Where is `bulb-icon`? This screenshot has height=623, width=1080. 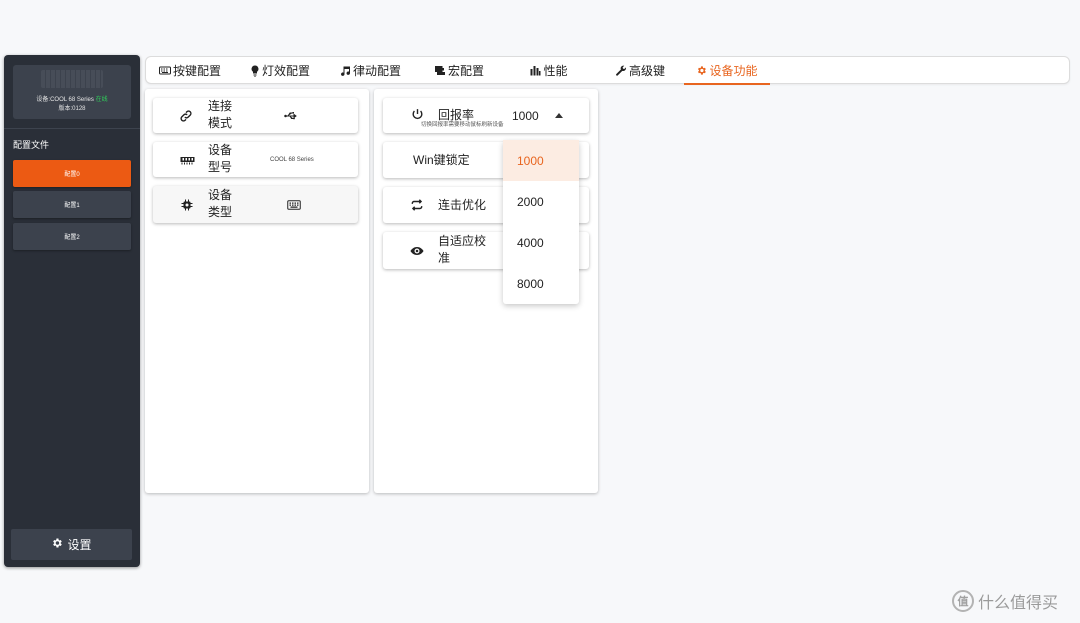 bulb-icon is located at coordinates (255, 71).